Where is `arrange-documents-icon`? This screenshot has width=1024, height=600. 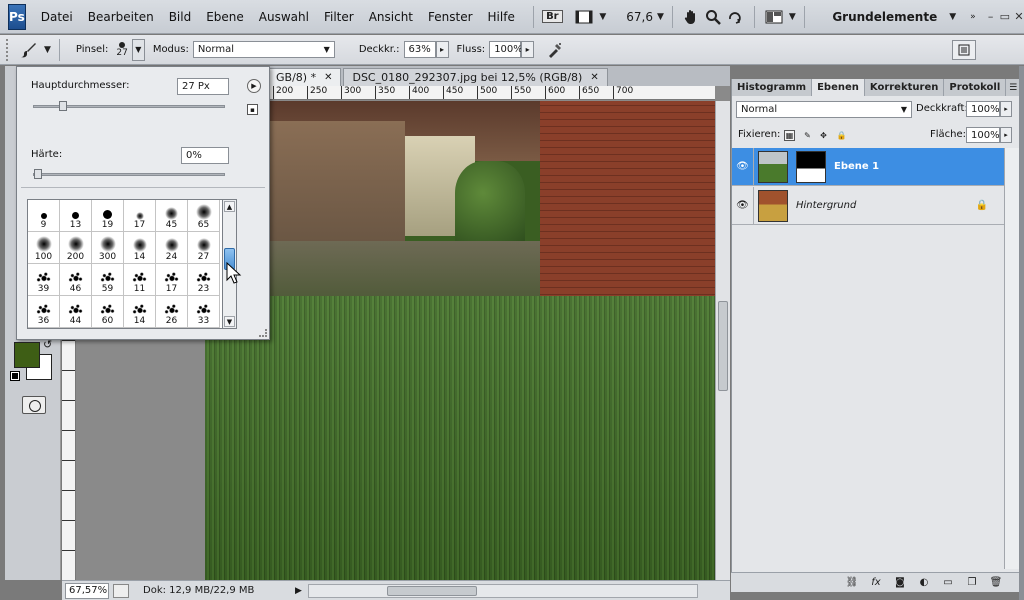
arrange-documents-icon is located at coordinates (774, 17).